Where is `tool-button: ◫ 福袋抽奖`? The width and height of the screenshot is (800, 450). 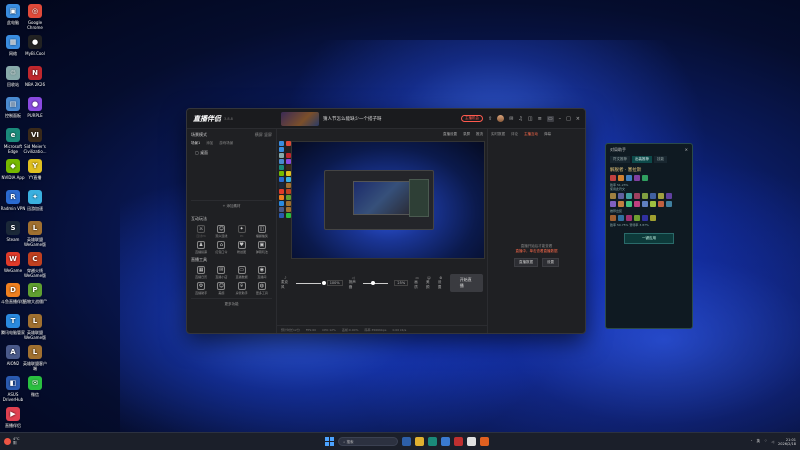 tool-button: ◫ 福袋抽奖 is located at coordinates (262, 231).